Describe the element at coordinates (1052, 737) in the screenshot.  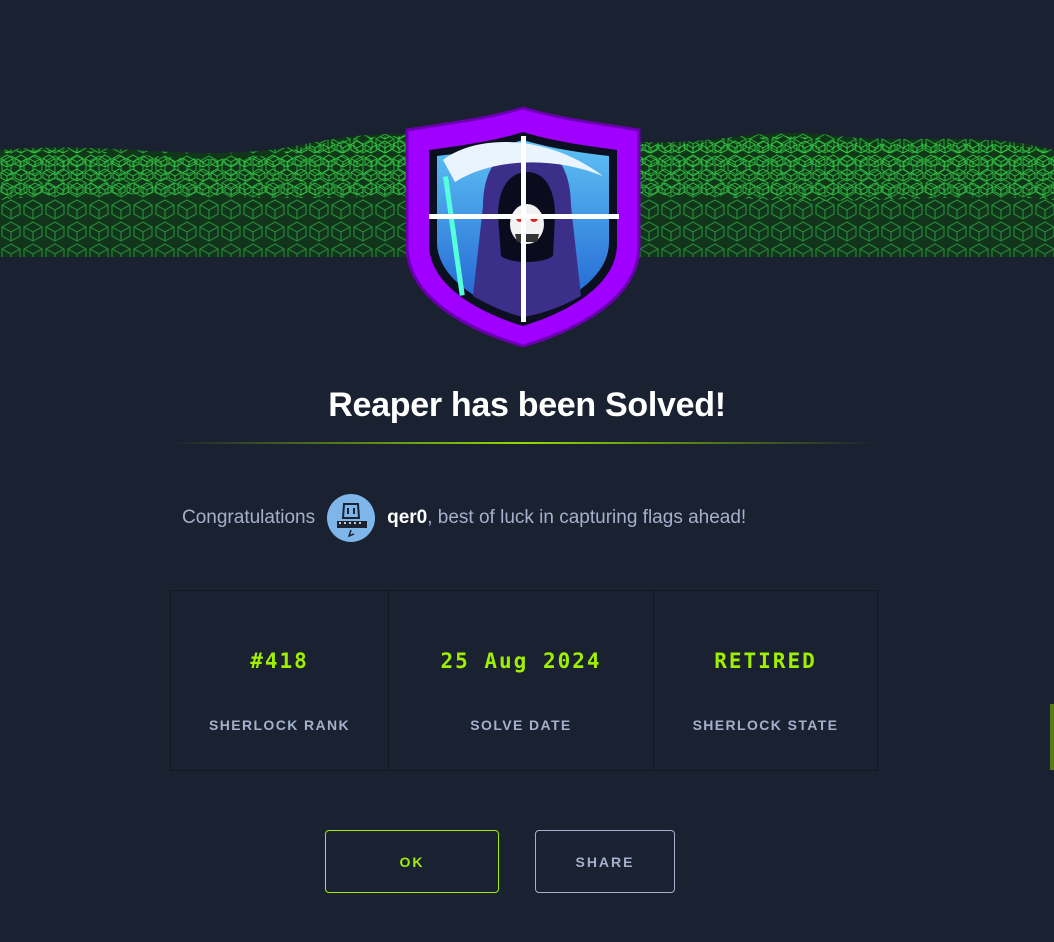
I see `background-element` at that location.